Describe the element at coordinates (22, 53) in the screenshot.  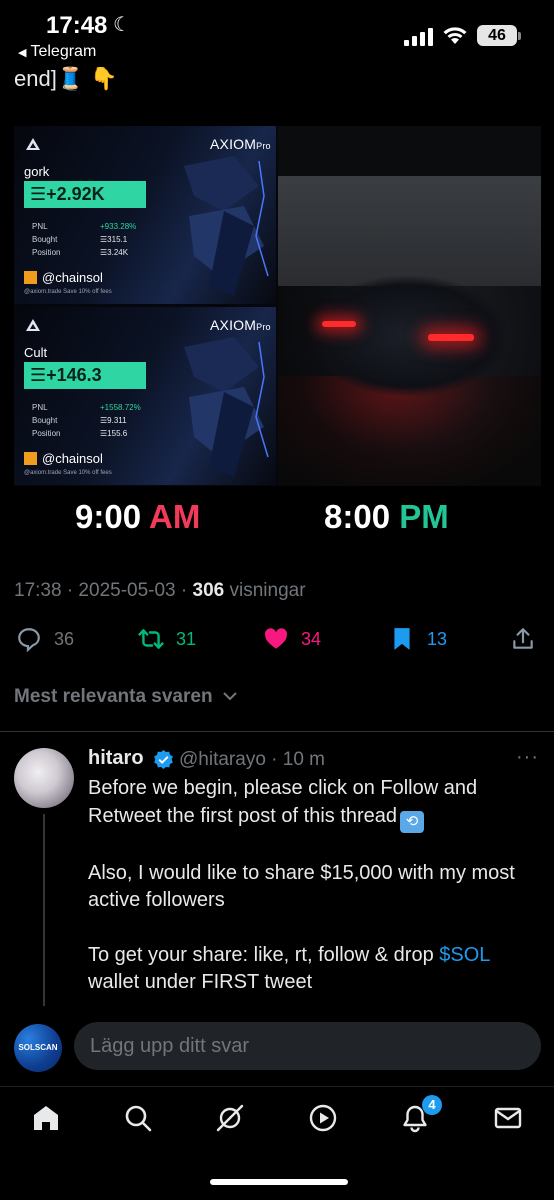
I see `back-triangle-icon: ◀` at that location.